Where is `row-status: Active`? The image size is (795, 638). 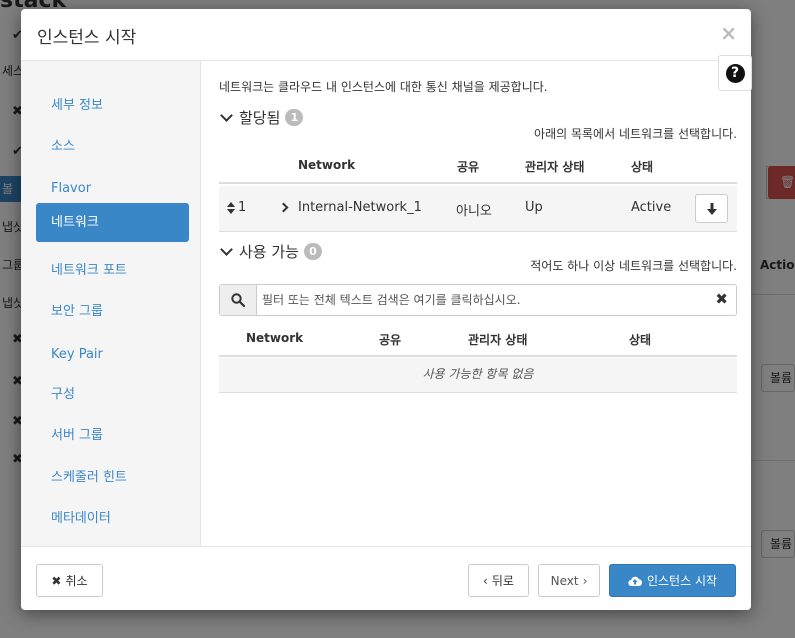
row-status: Active is located at coordinates (651, 207).